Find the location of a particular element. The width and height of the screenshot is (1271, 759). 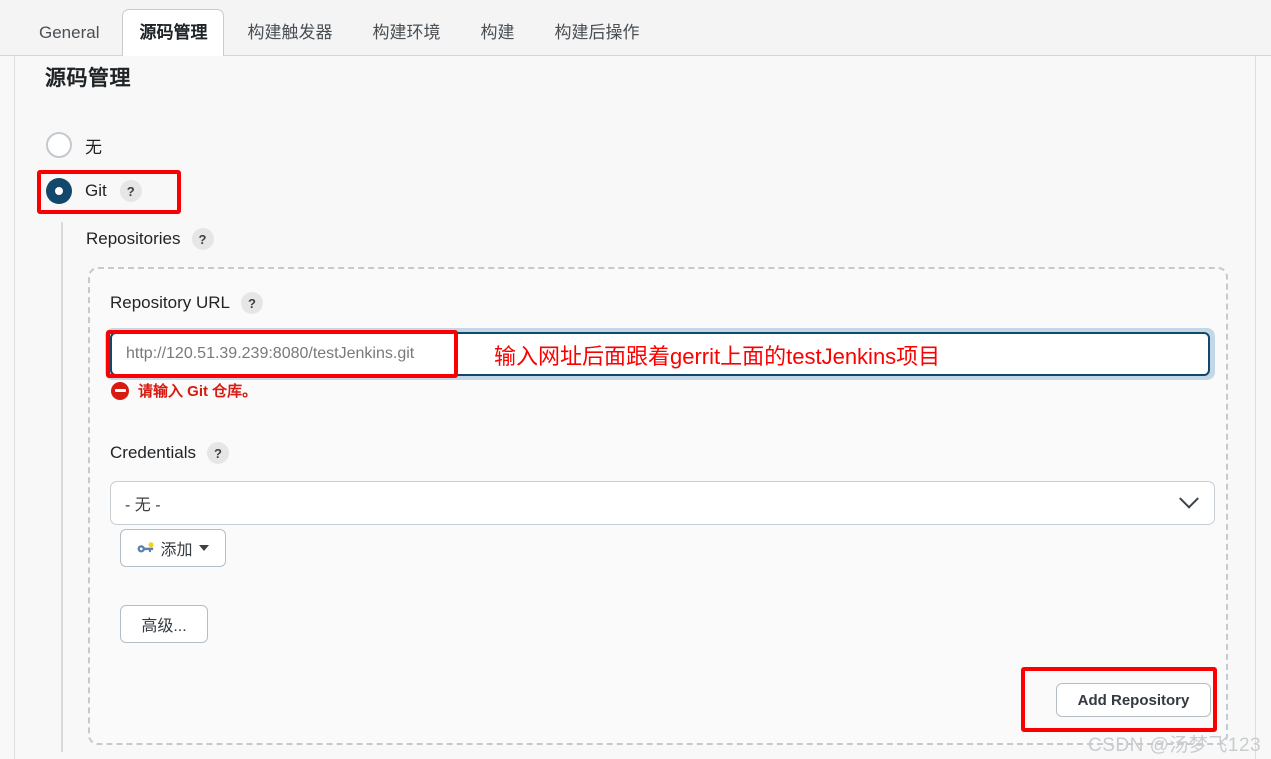

help-icon-repositories: ? is located at coordinates (202, 239).